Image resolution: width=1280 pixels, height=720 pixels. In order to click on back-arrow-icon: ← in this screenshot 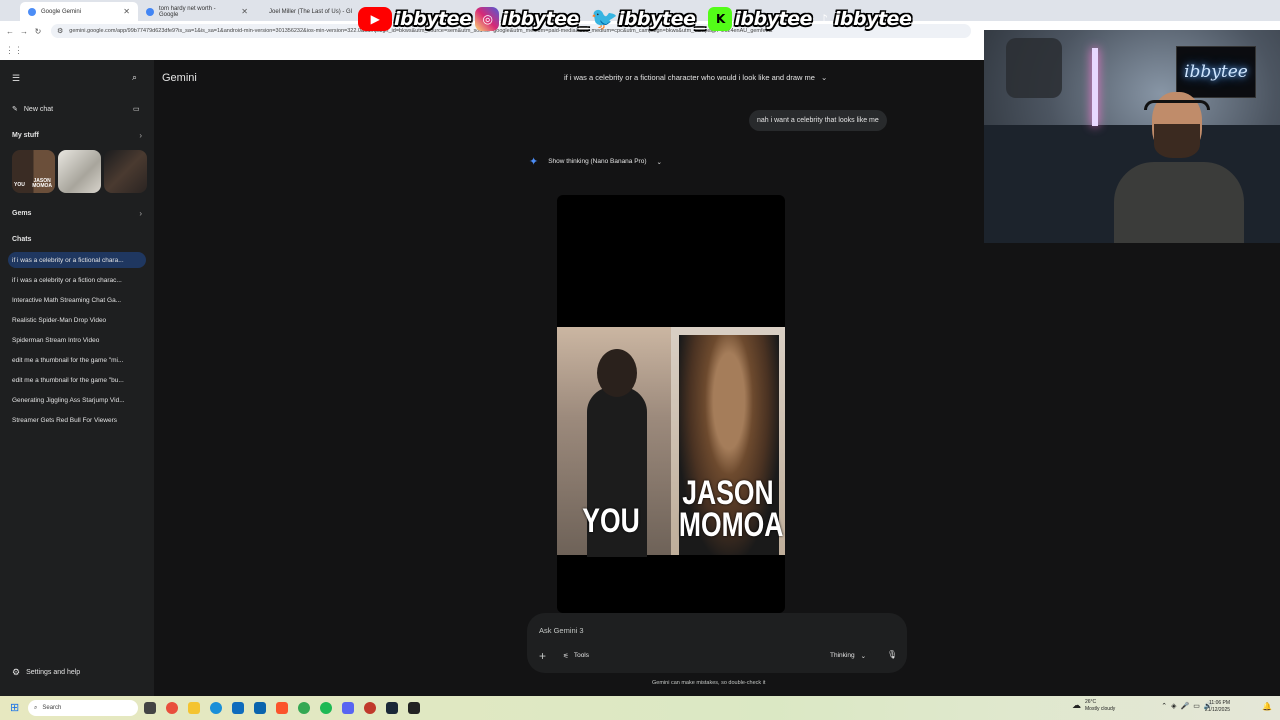, I will do `click(10, 31)`.